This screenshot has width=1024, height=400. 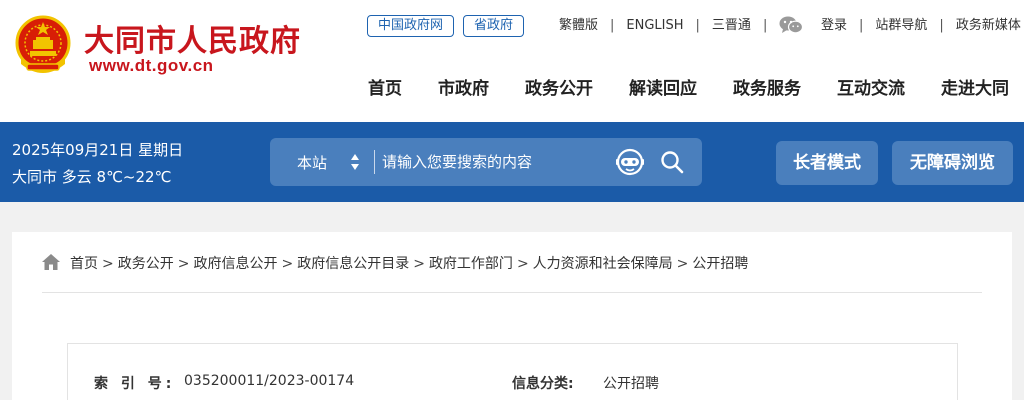 I want to click on site-group-nav-link: 站群导航, so click(x=901, y=25).